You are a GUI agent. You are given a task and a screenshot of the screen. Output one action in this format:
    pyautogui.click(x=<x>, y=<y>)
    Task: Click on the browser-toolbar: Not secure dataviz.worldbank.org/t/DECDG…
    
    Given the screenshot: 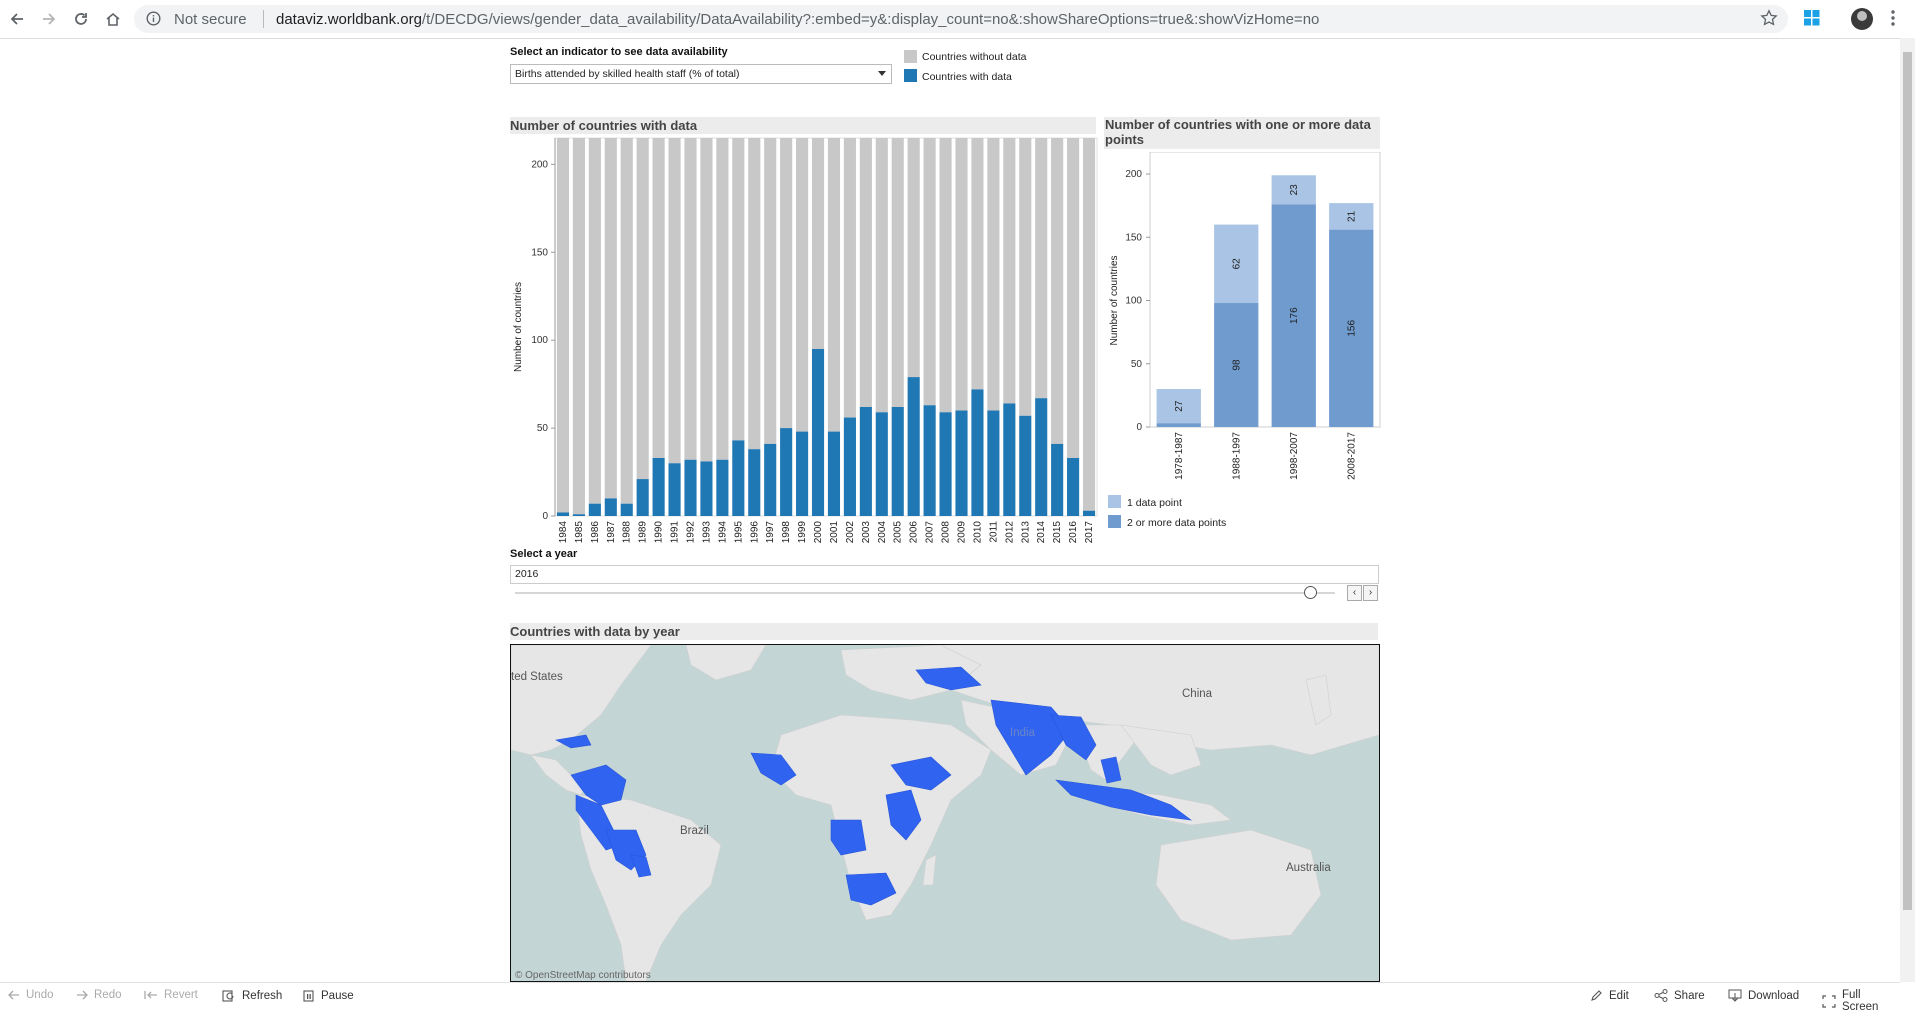 What is the action you would take?
    pyautogui.click(x=957, y=19)
    